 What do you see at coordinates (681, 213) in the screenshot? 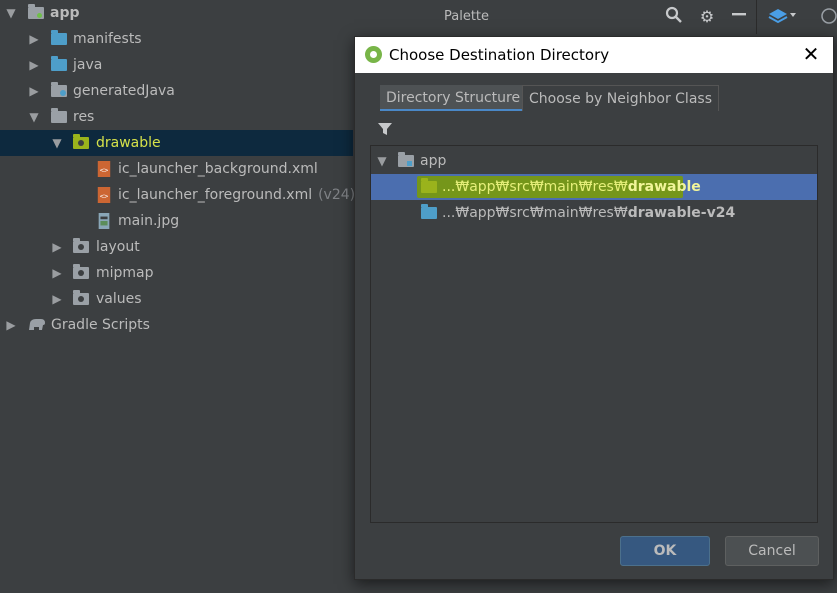
I see `directory-name: drawable-v24` at bounding box center [681, 213].